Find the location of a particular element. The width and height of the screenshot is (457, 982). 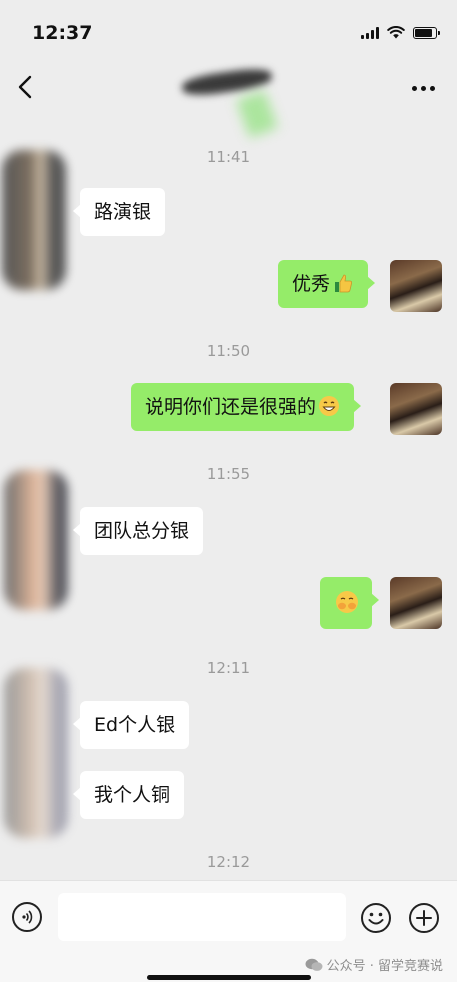

cellular-signal-icon is located at coordinates (370, 32).